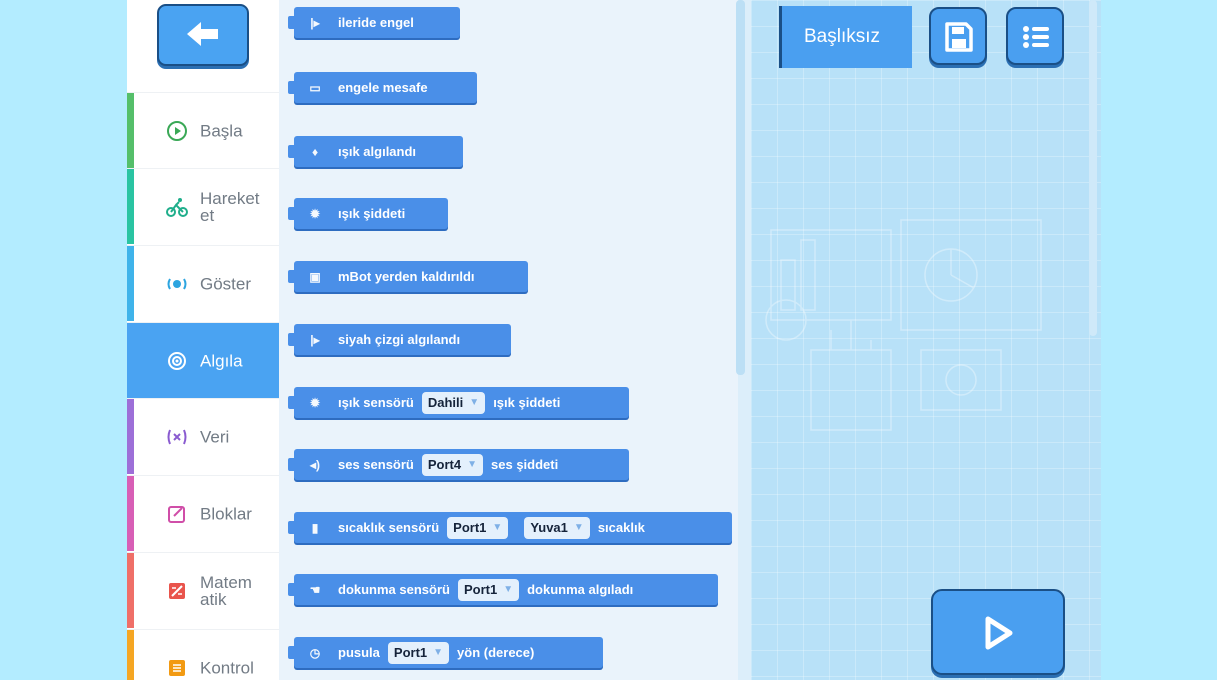 The height and width of the screenshot is (680, 1217). I want to click on category-hareket-et: Hareket et, so click(203, 206).